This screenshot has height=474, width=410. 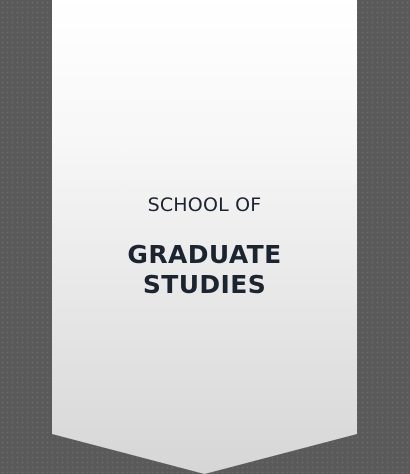 What do you see at coordinates (204, 254) in the screenshot?
I see `banner-headline-line1: GRADUATE` at bounding box center [204, 254].